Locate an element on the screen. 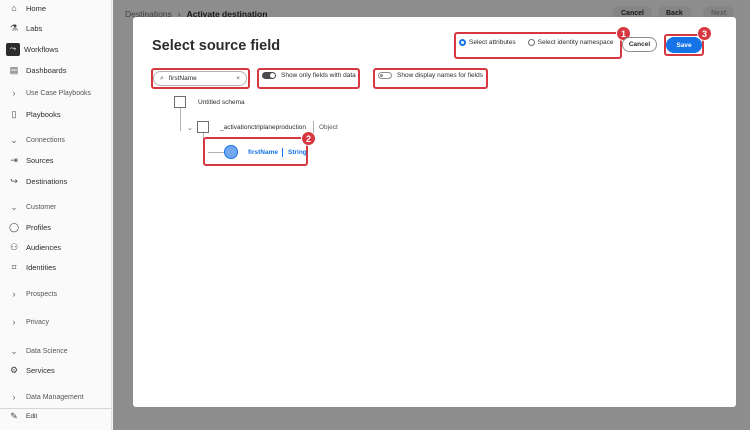  profile-icon: ◯ is located at coordinates (14, 226).